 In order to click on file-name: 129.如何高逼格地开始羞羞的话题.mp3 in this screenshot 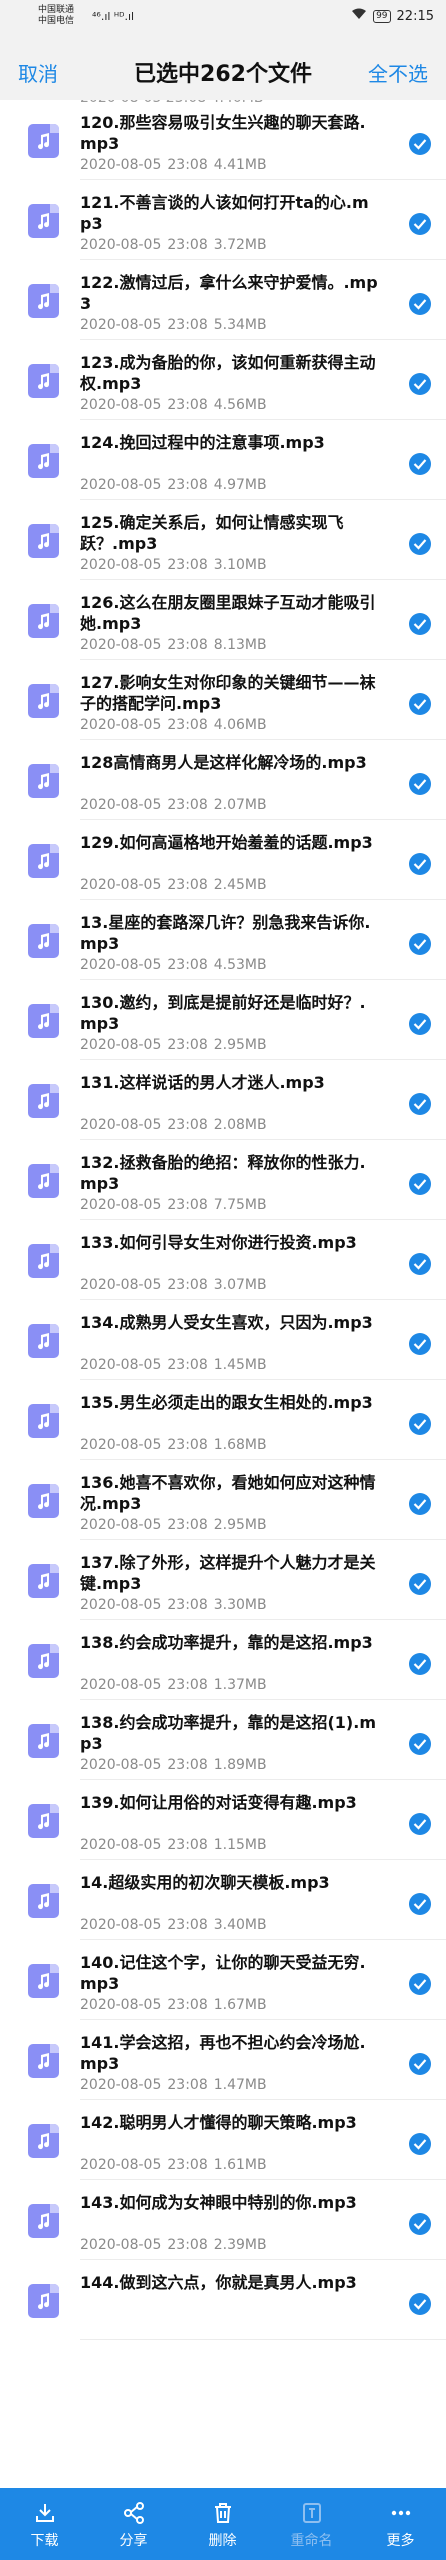, I will do `click(226, 842)`.